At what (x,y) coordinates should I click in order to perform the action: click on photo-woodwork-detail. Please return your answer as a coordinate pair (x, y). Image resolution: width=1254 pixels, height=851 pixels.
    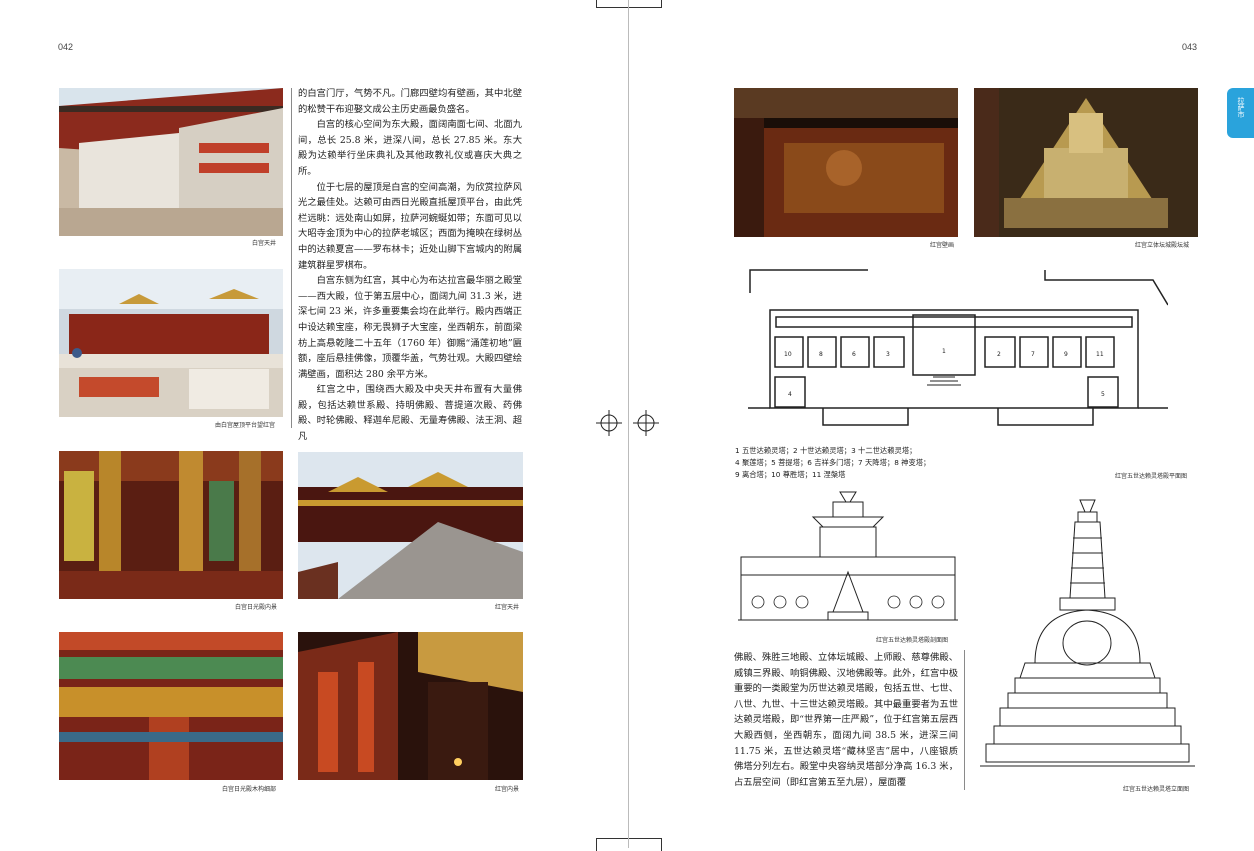
    Looking at the image, I should click on (171, 706).